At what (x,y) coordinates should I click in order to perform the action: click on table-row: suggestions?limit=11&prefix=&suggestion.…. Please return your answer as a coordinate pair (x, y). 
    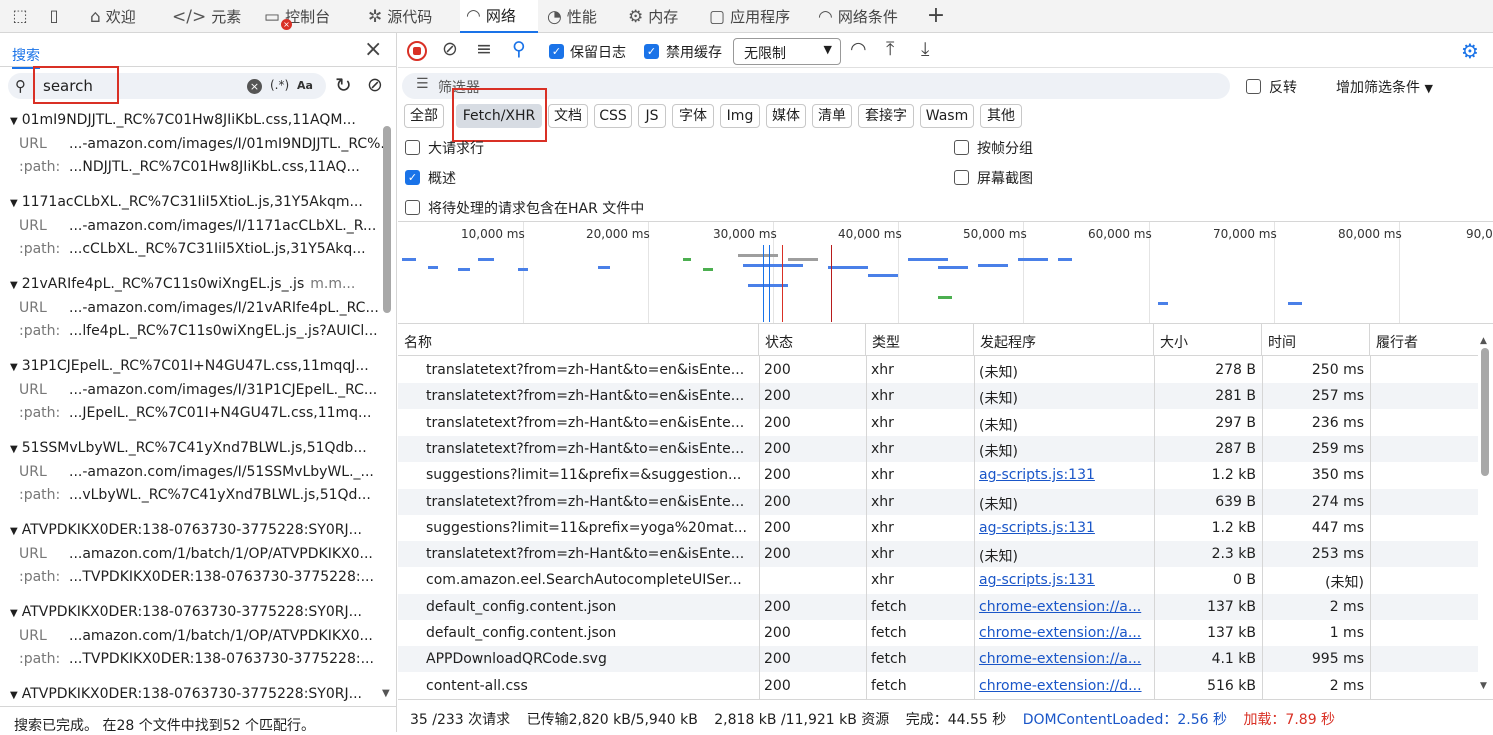
    Looking at the image, I should click on (938, 475).